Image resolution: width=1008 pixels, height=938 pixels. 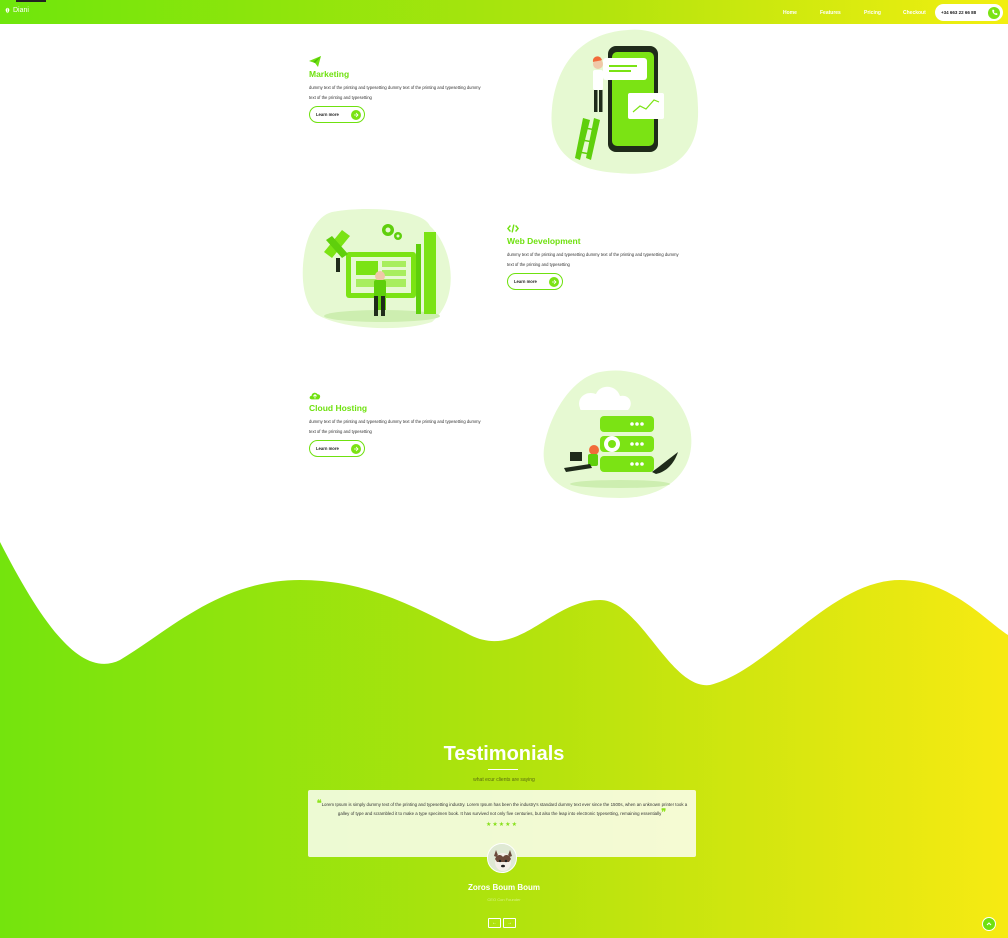 What do you see at coordinates (504, 887) in the screenshot?
I see `testimonial-author-name: Zoros Boum Boum` at bounding box center [504, 887].